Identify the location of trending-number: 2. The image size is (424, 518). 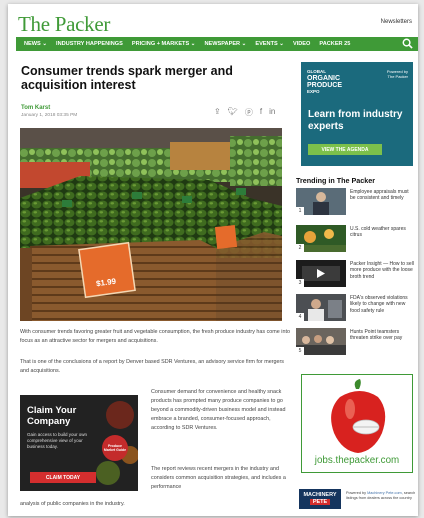
(300, 248).